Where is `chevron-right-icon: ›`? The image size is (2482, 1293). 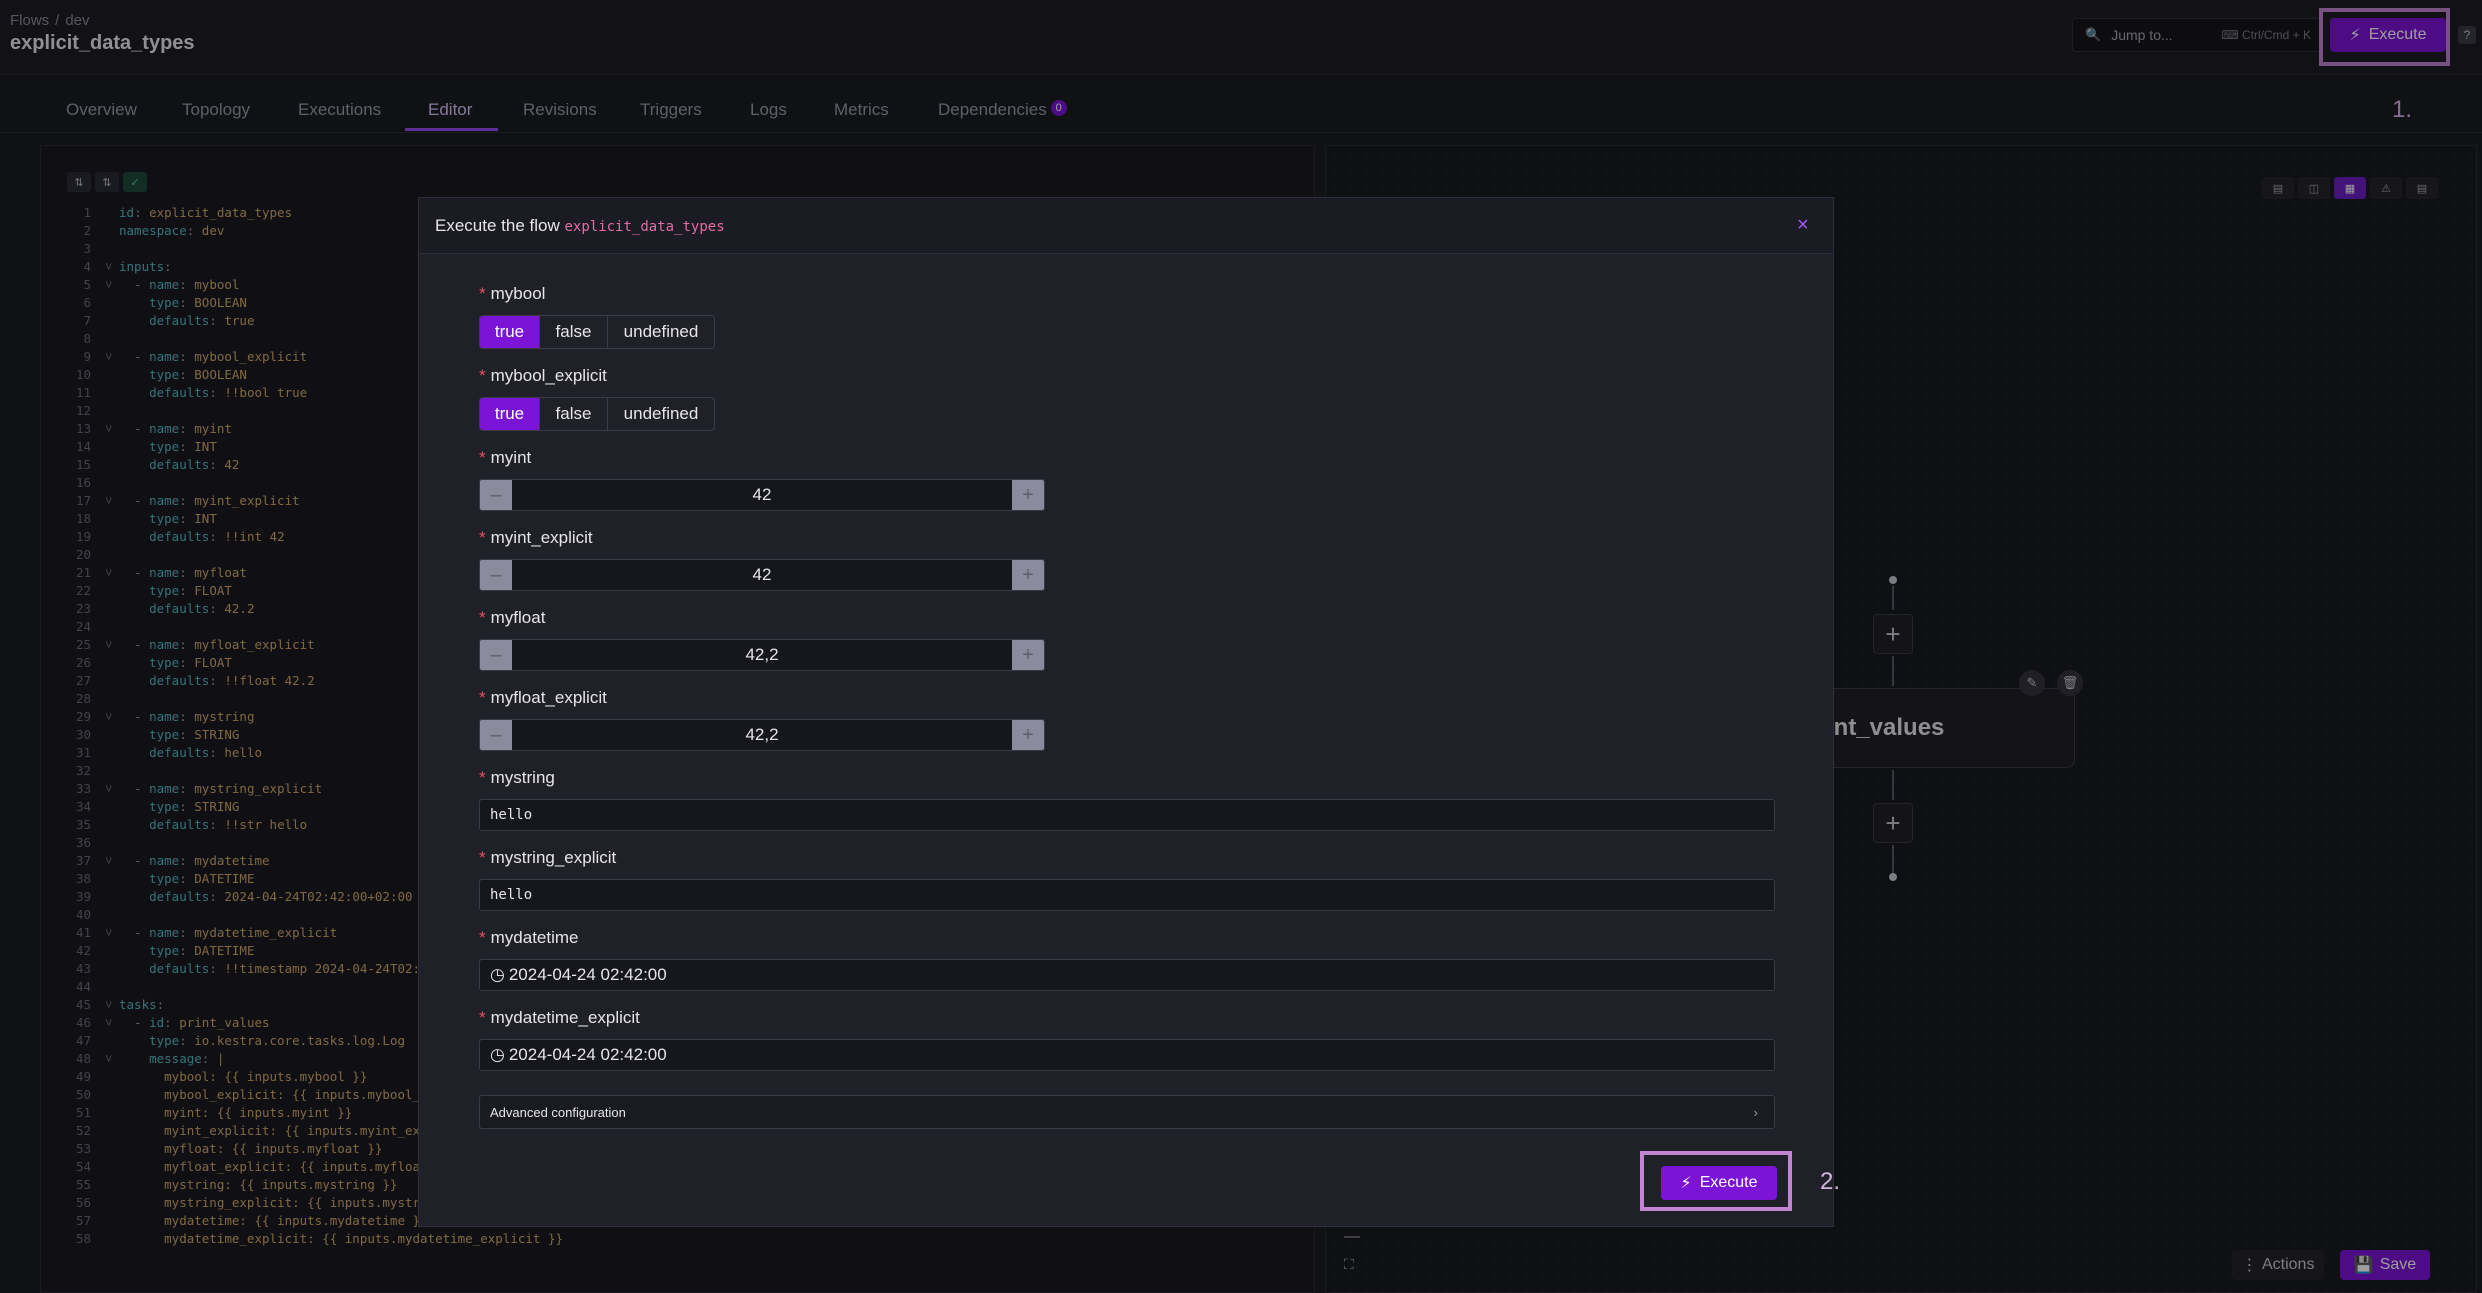 chevron-right-icon: › is located at coordinates (1755, 1112).